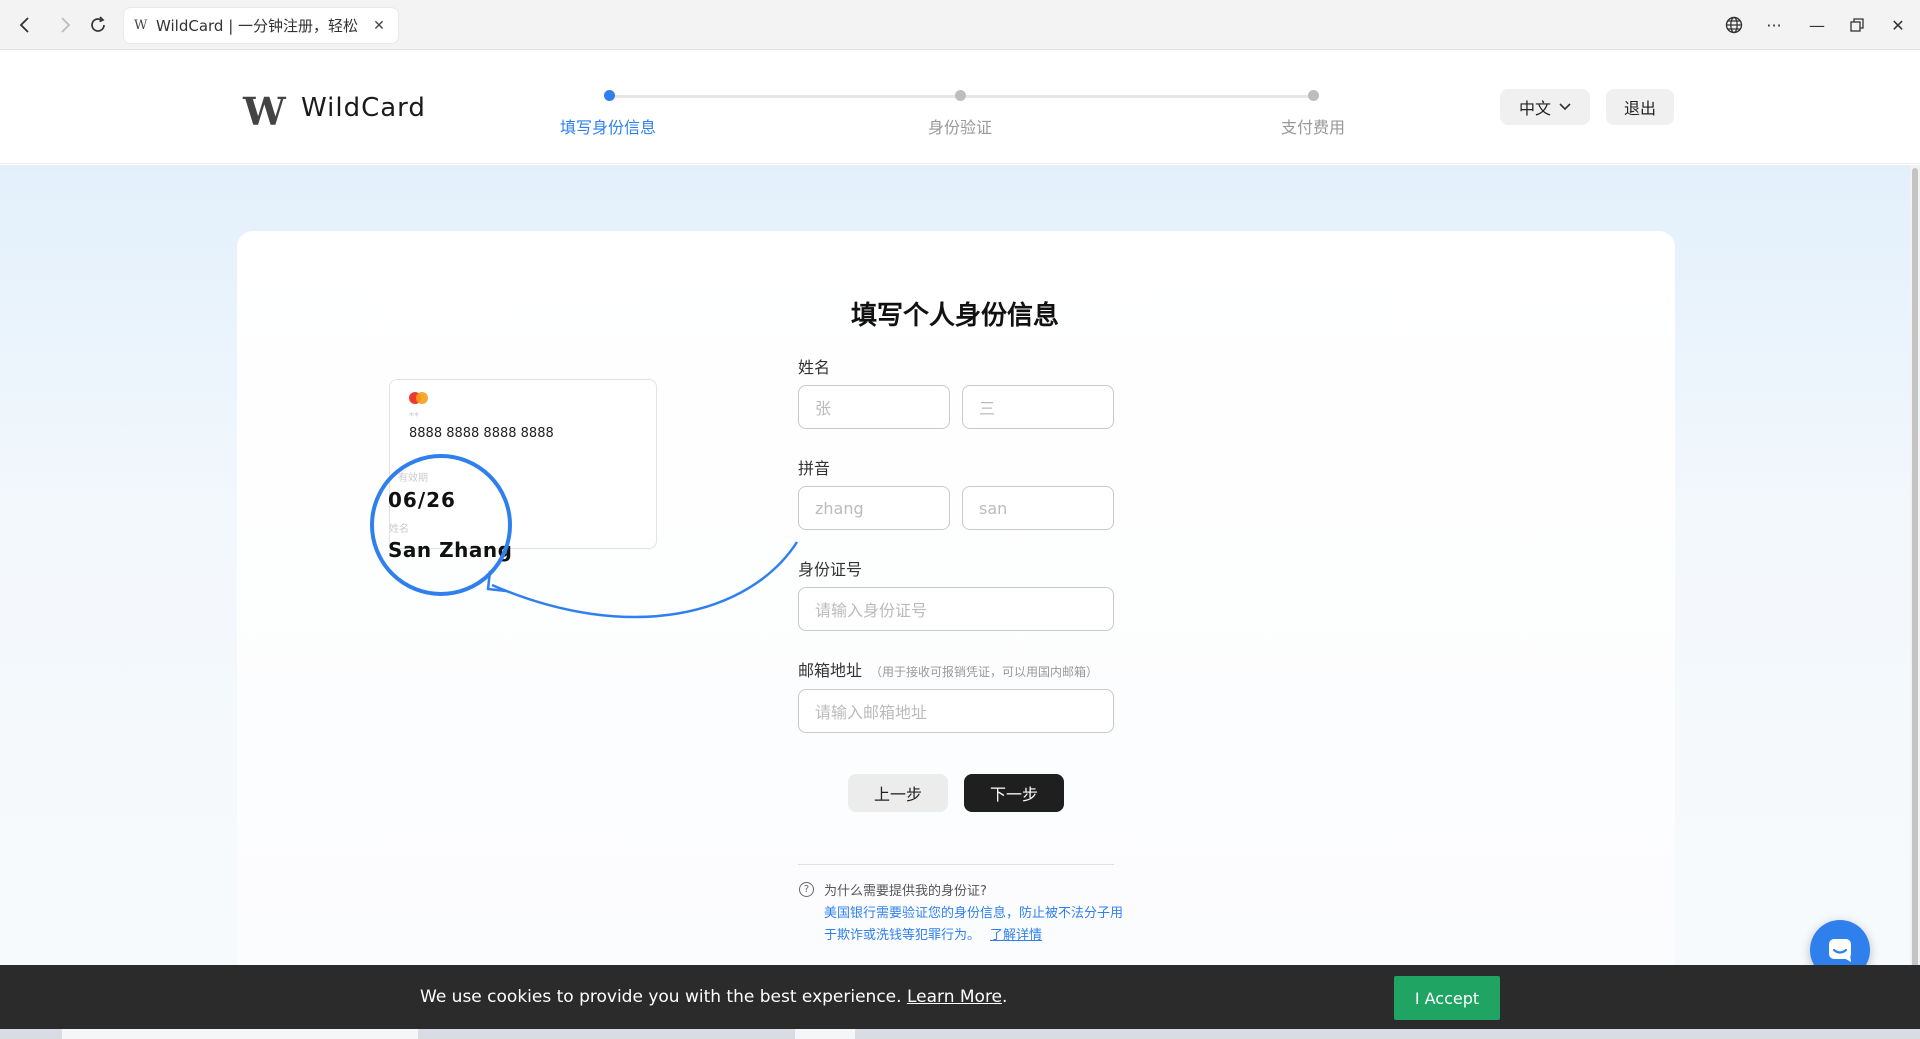  I want to click on favicon-icon: W, so click(141, 25).